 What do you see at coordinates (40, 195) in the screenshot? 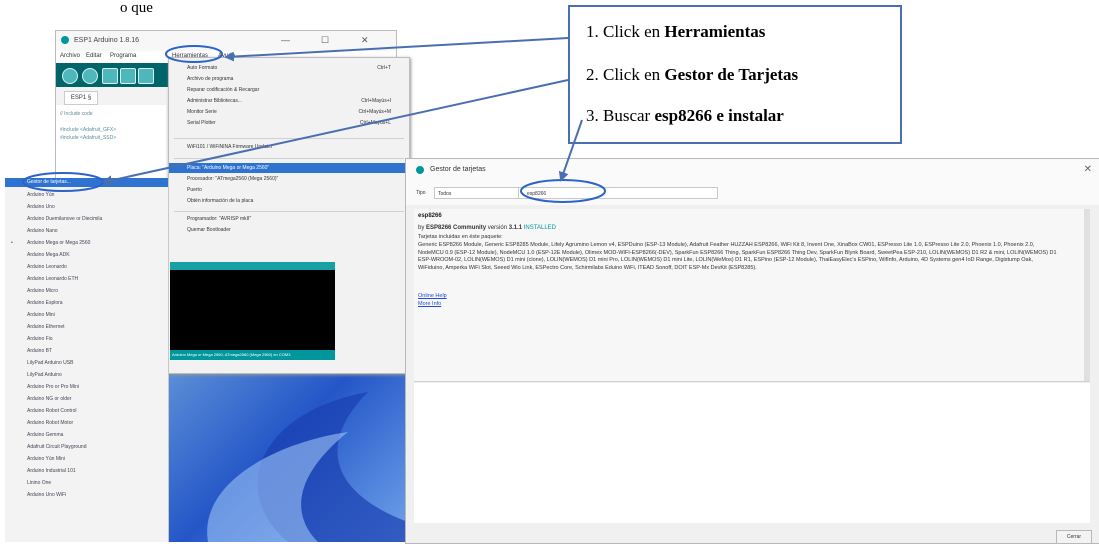
I see `board-item: Arduino Yún` at bounding box center [40, 195].